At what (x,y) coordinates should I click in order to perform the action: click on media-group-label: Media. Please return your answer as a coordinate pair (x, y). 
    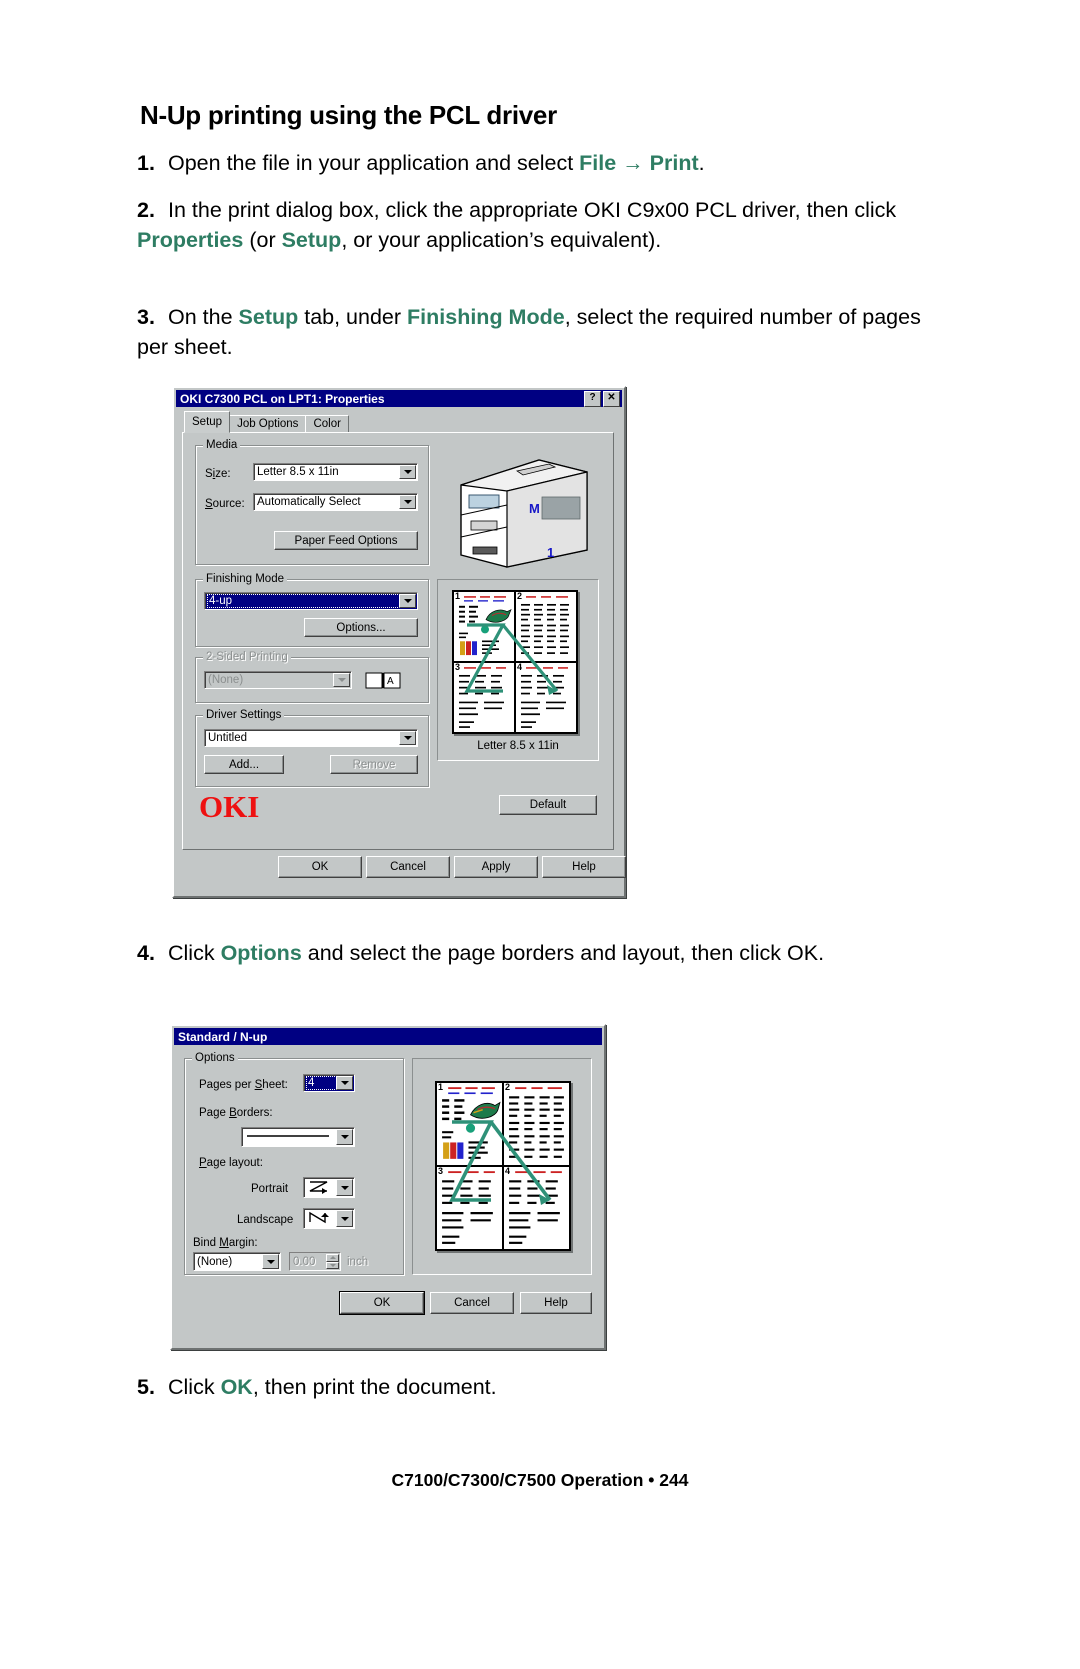
    Looking at the image, I should click on (222, 445).